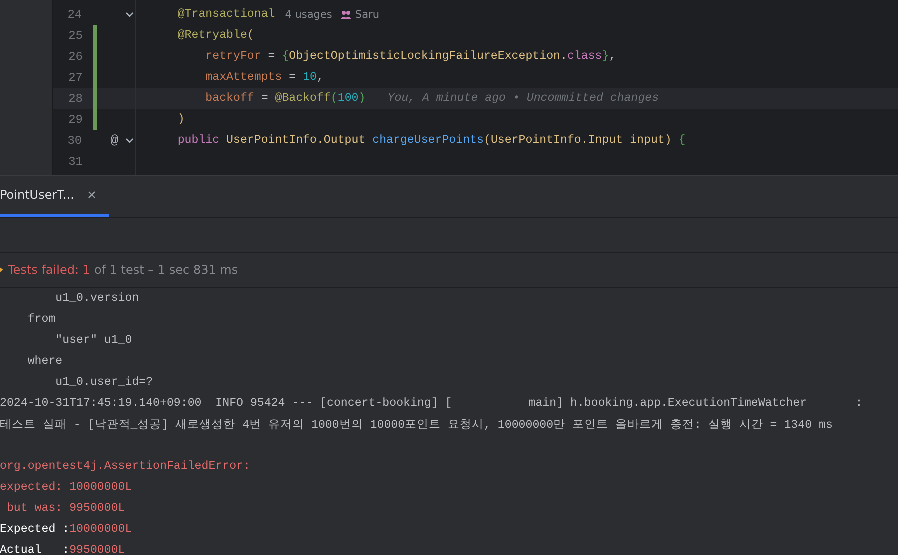 Image resolution: width=898 pixels, height=555 pixels. I want to click on test-summary: of 1 test – 1 sec 831 ms, so click(166, 270).